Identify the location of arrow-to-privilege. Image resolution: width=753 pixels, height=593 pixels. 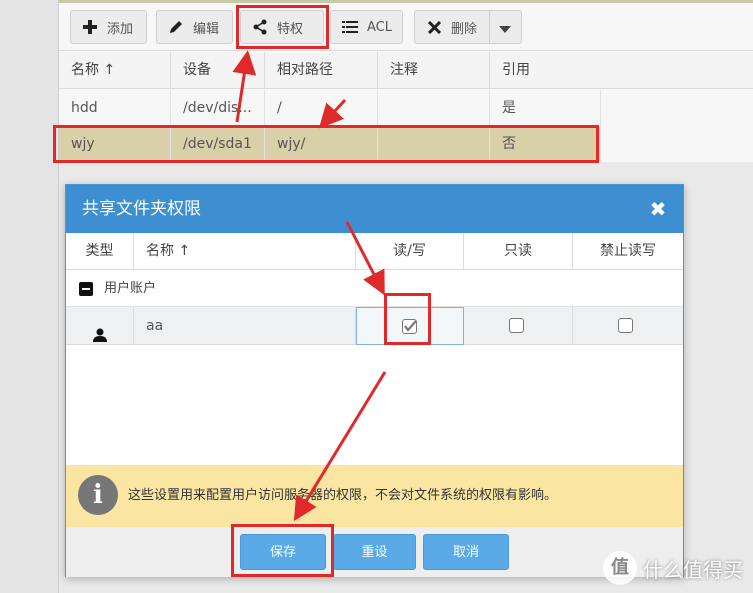
(244, 86).